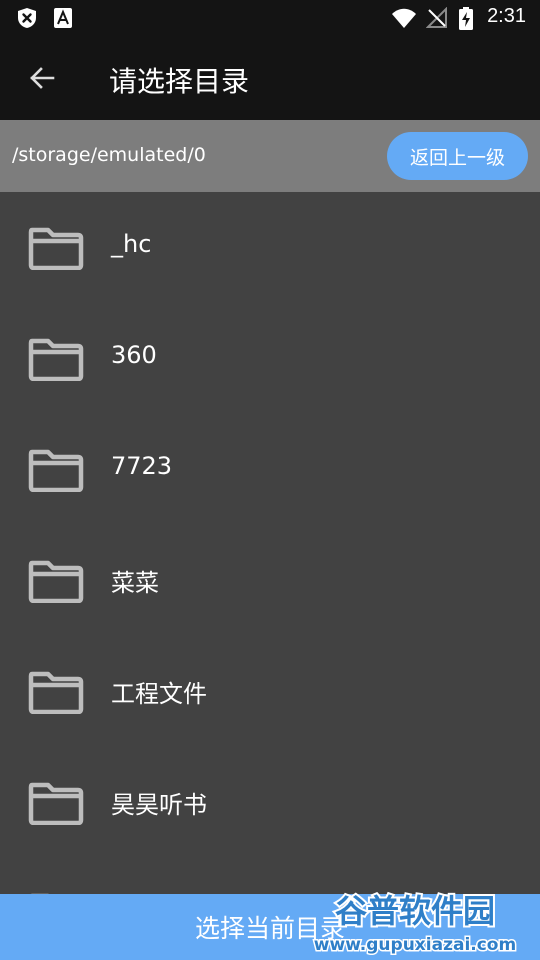 The image size is (540, 960). Describe the element at coordinates (404, 18) in the screenshot. I see `wifi-icon` at that location.